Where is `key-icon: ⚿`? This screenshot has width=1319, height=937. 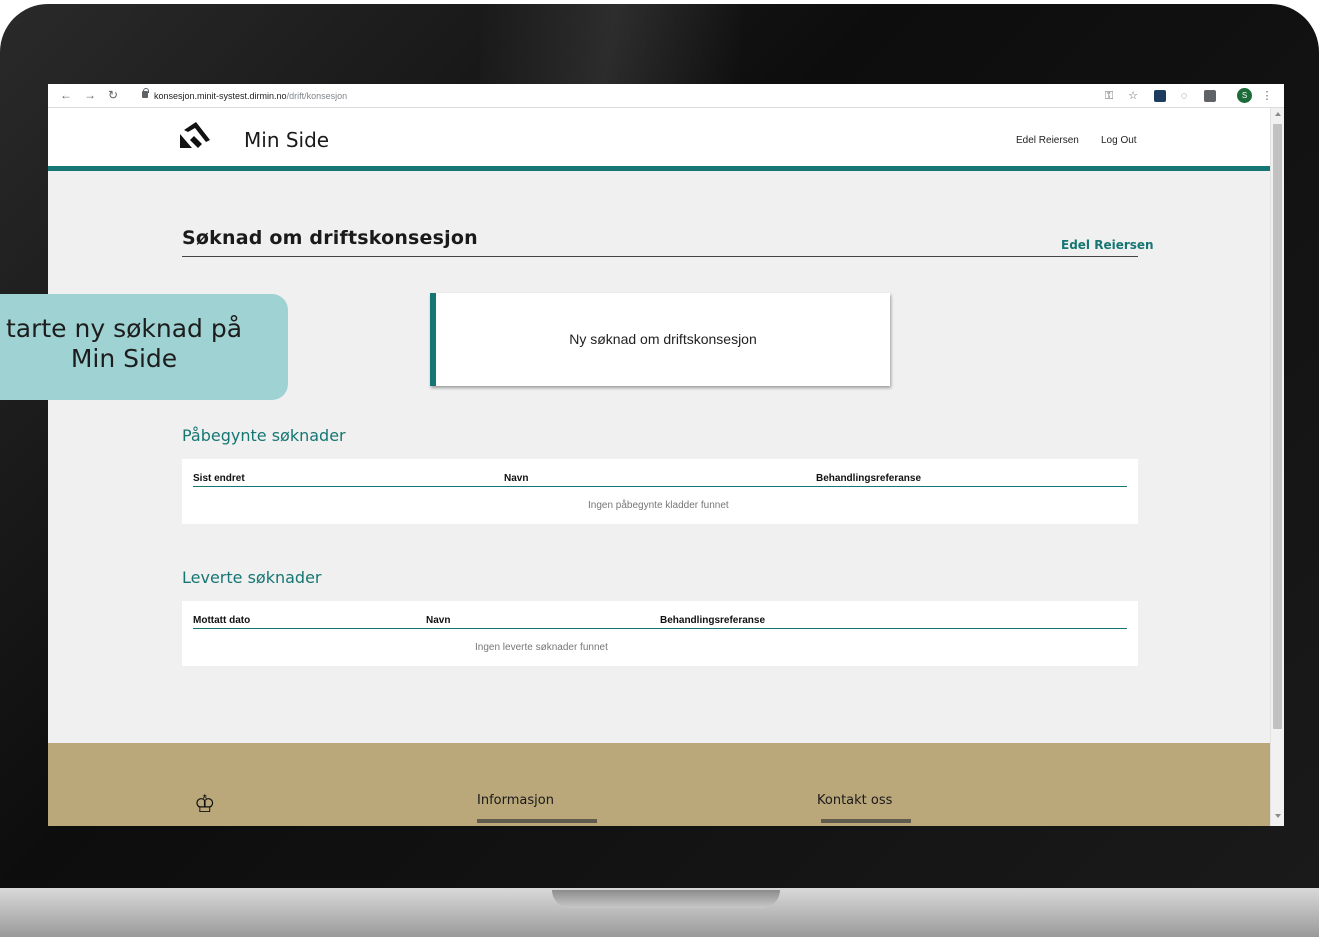 key-icon: ⚿ is located at coordinates (1109, 96).